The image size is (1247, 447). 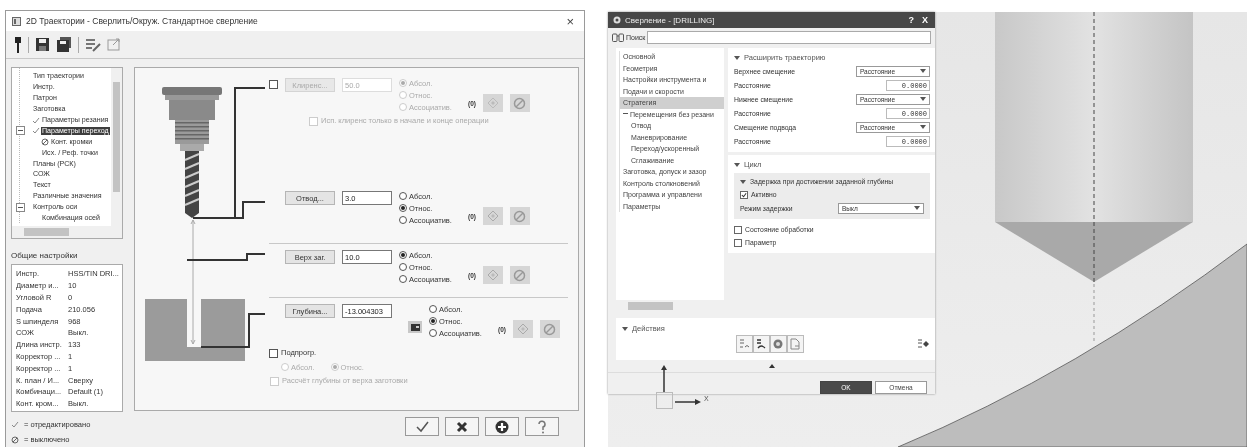 I want to click on window-icon, so click(x=16, y=21).